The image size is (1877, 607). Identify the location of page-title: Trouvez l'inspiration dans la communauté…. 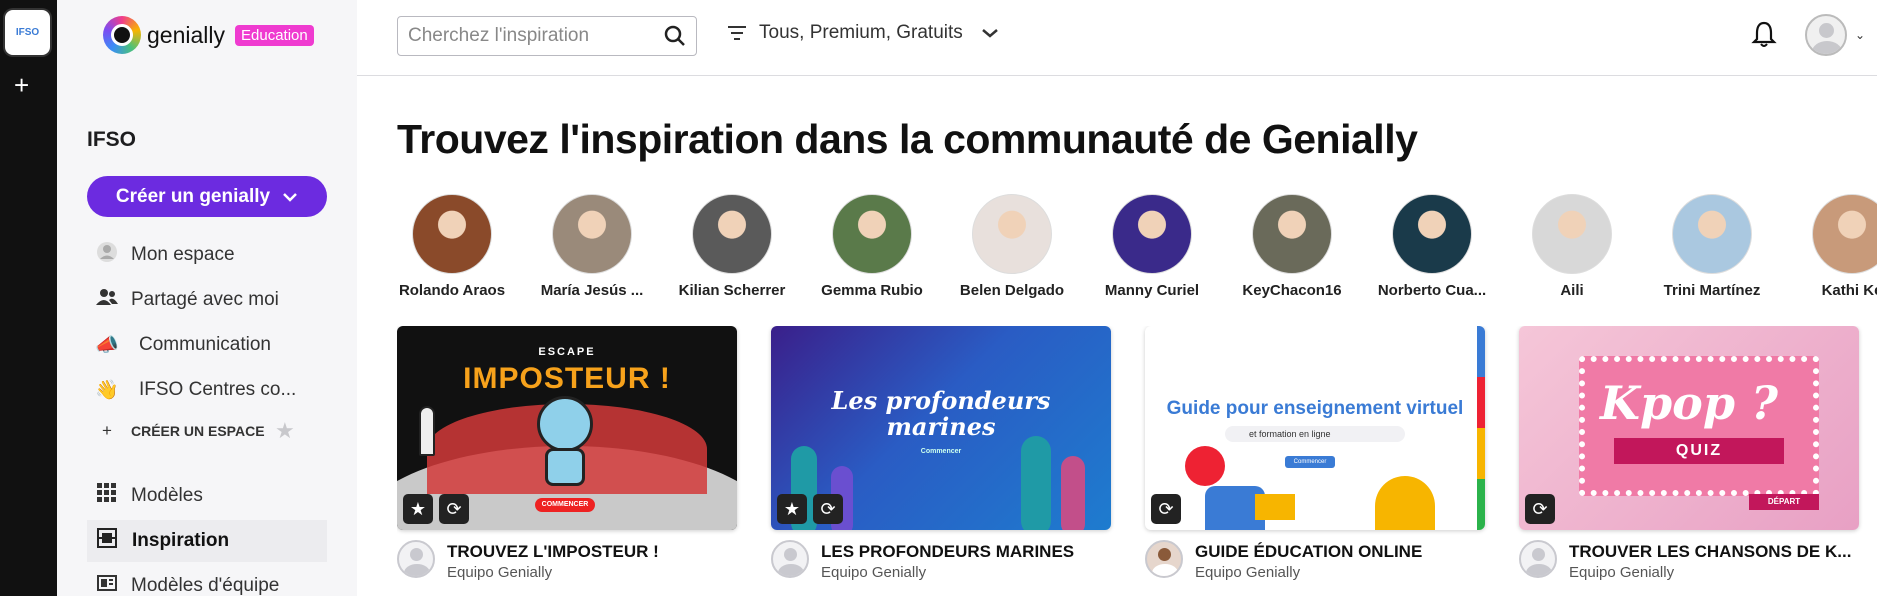
(907, 139).